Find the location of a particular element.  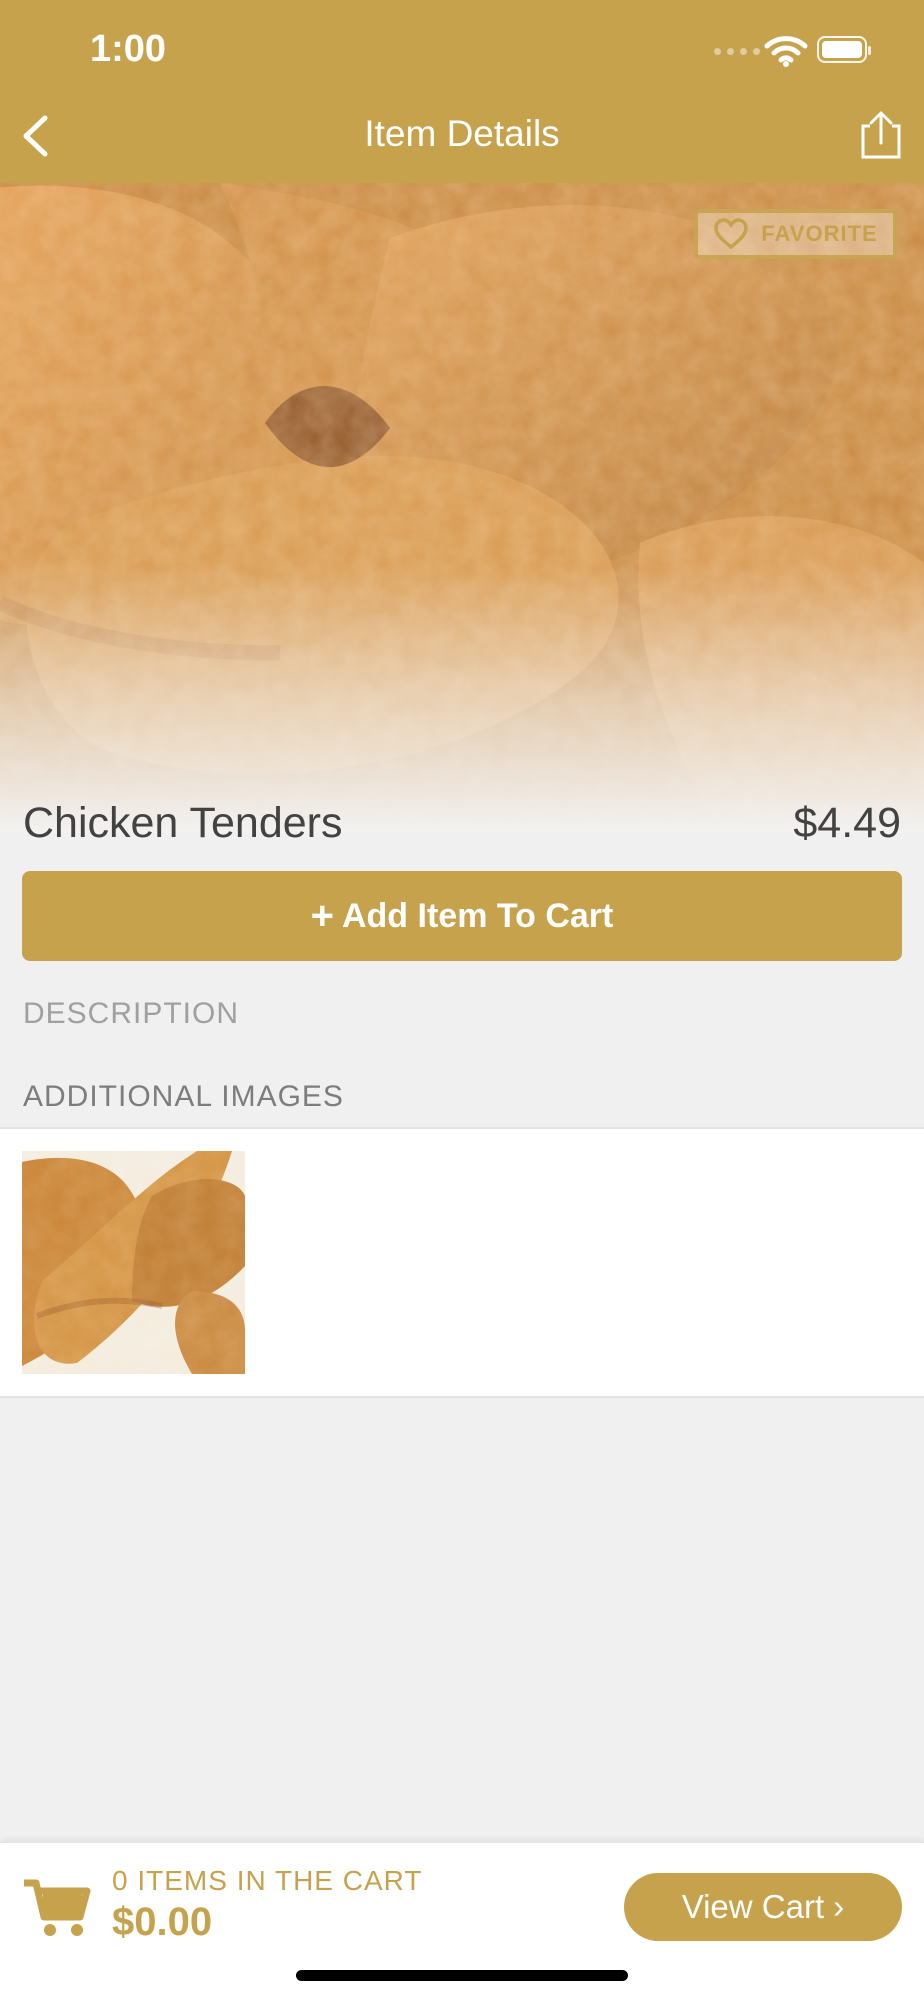

favorite-button: FAVORITE is located at coordinates (795, 234).